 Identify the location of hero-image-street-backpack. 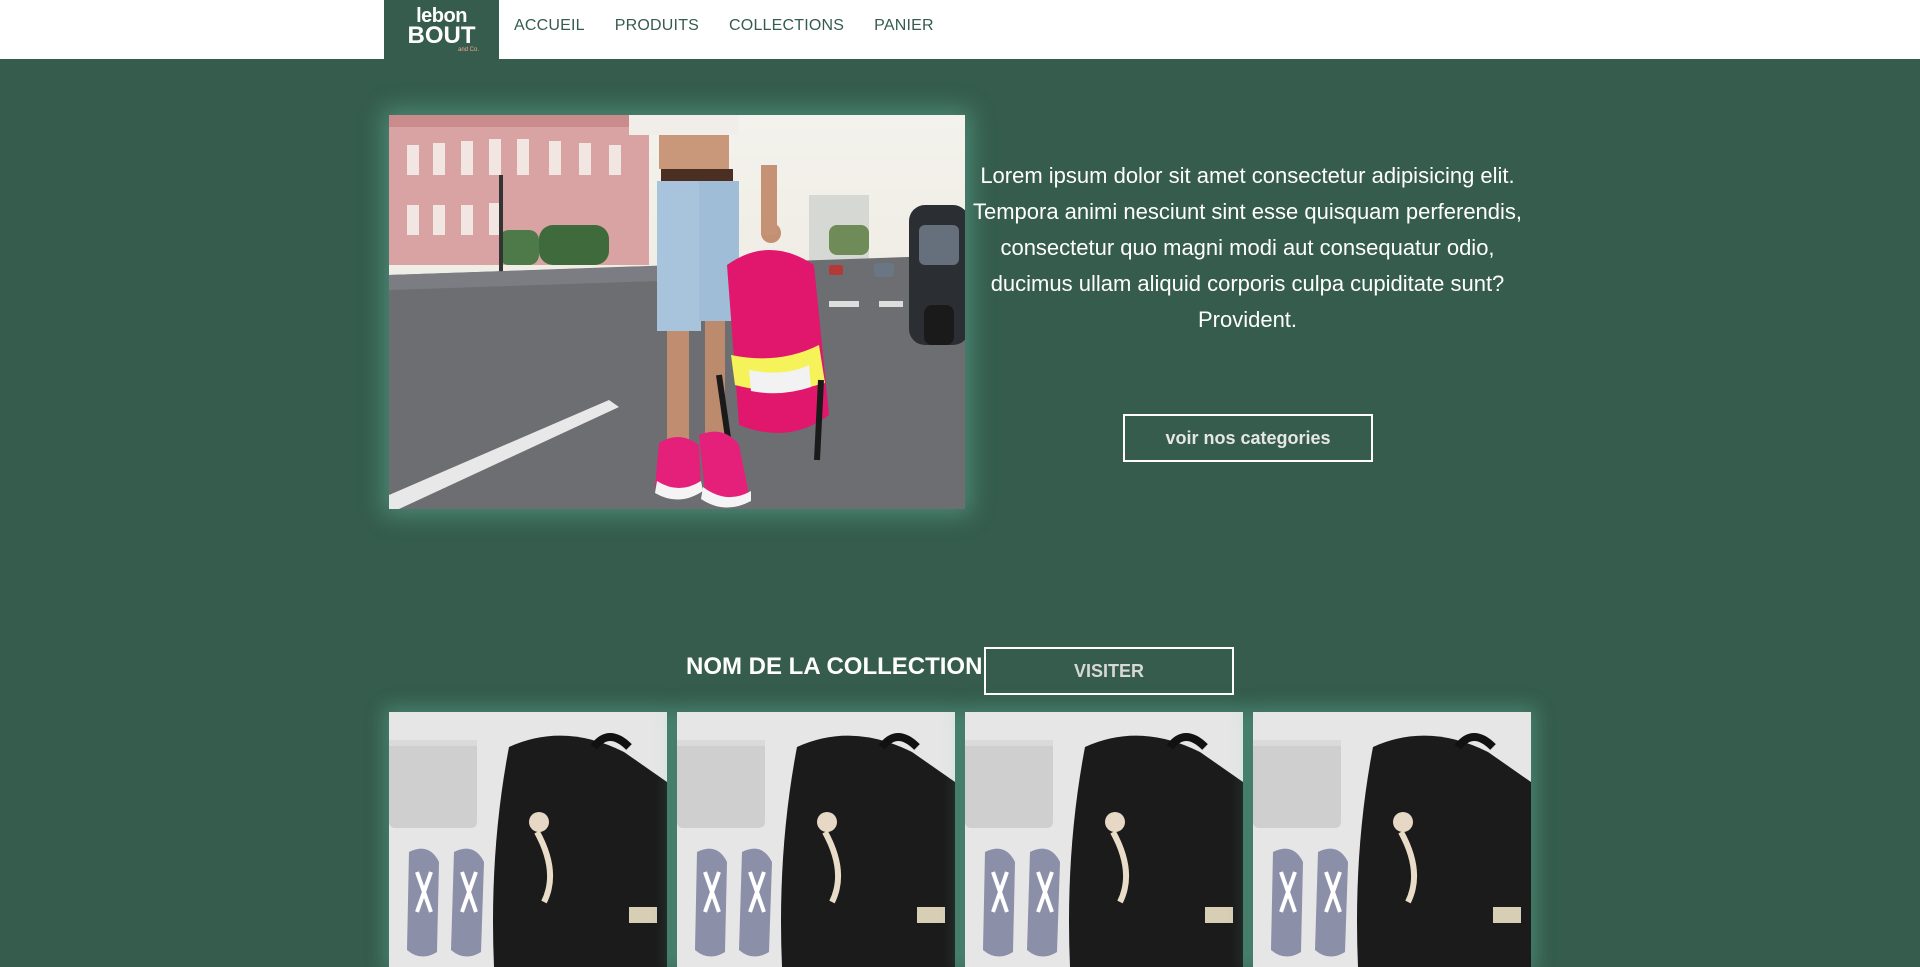
(677, 312).